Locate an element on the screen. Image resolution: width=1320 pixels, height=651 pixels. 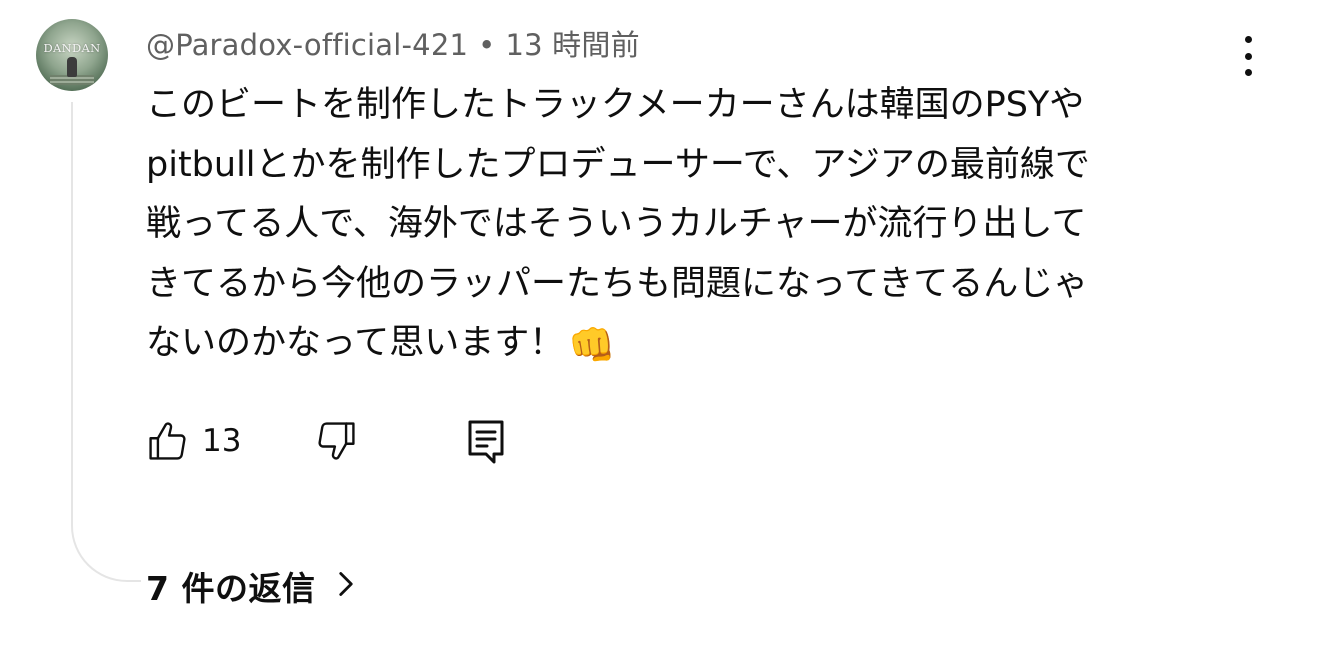
more-vertical-icon is located at coordinates (1248, 39).